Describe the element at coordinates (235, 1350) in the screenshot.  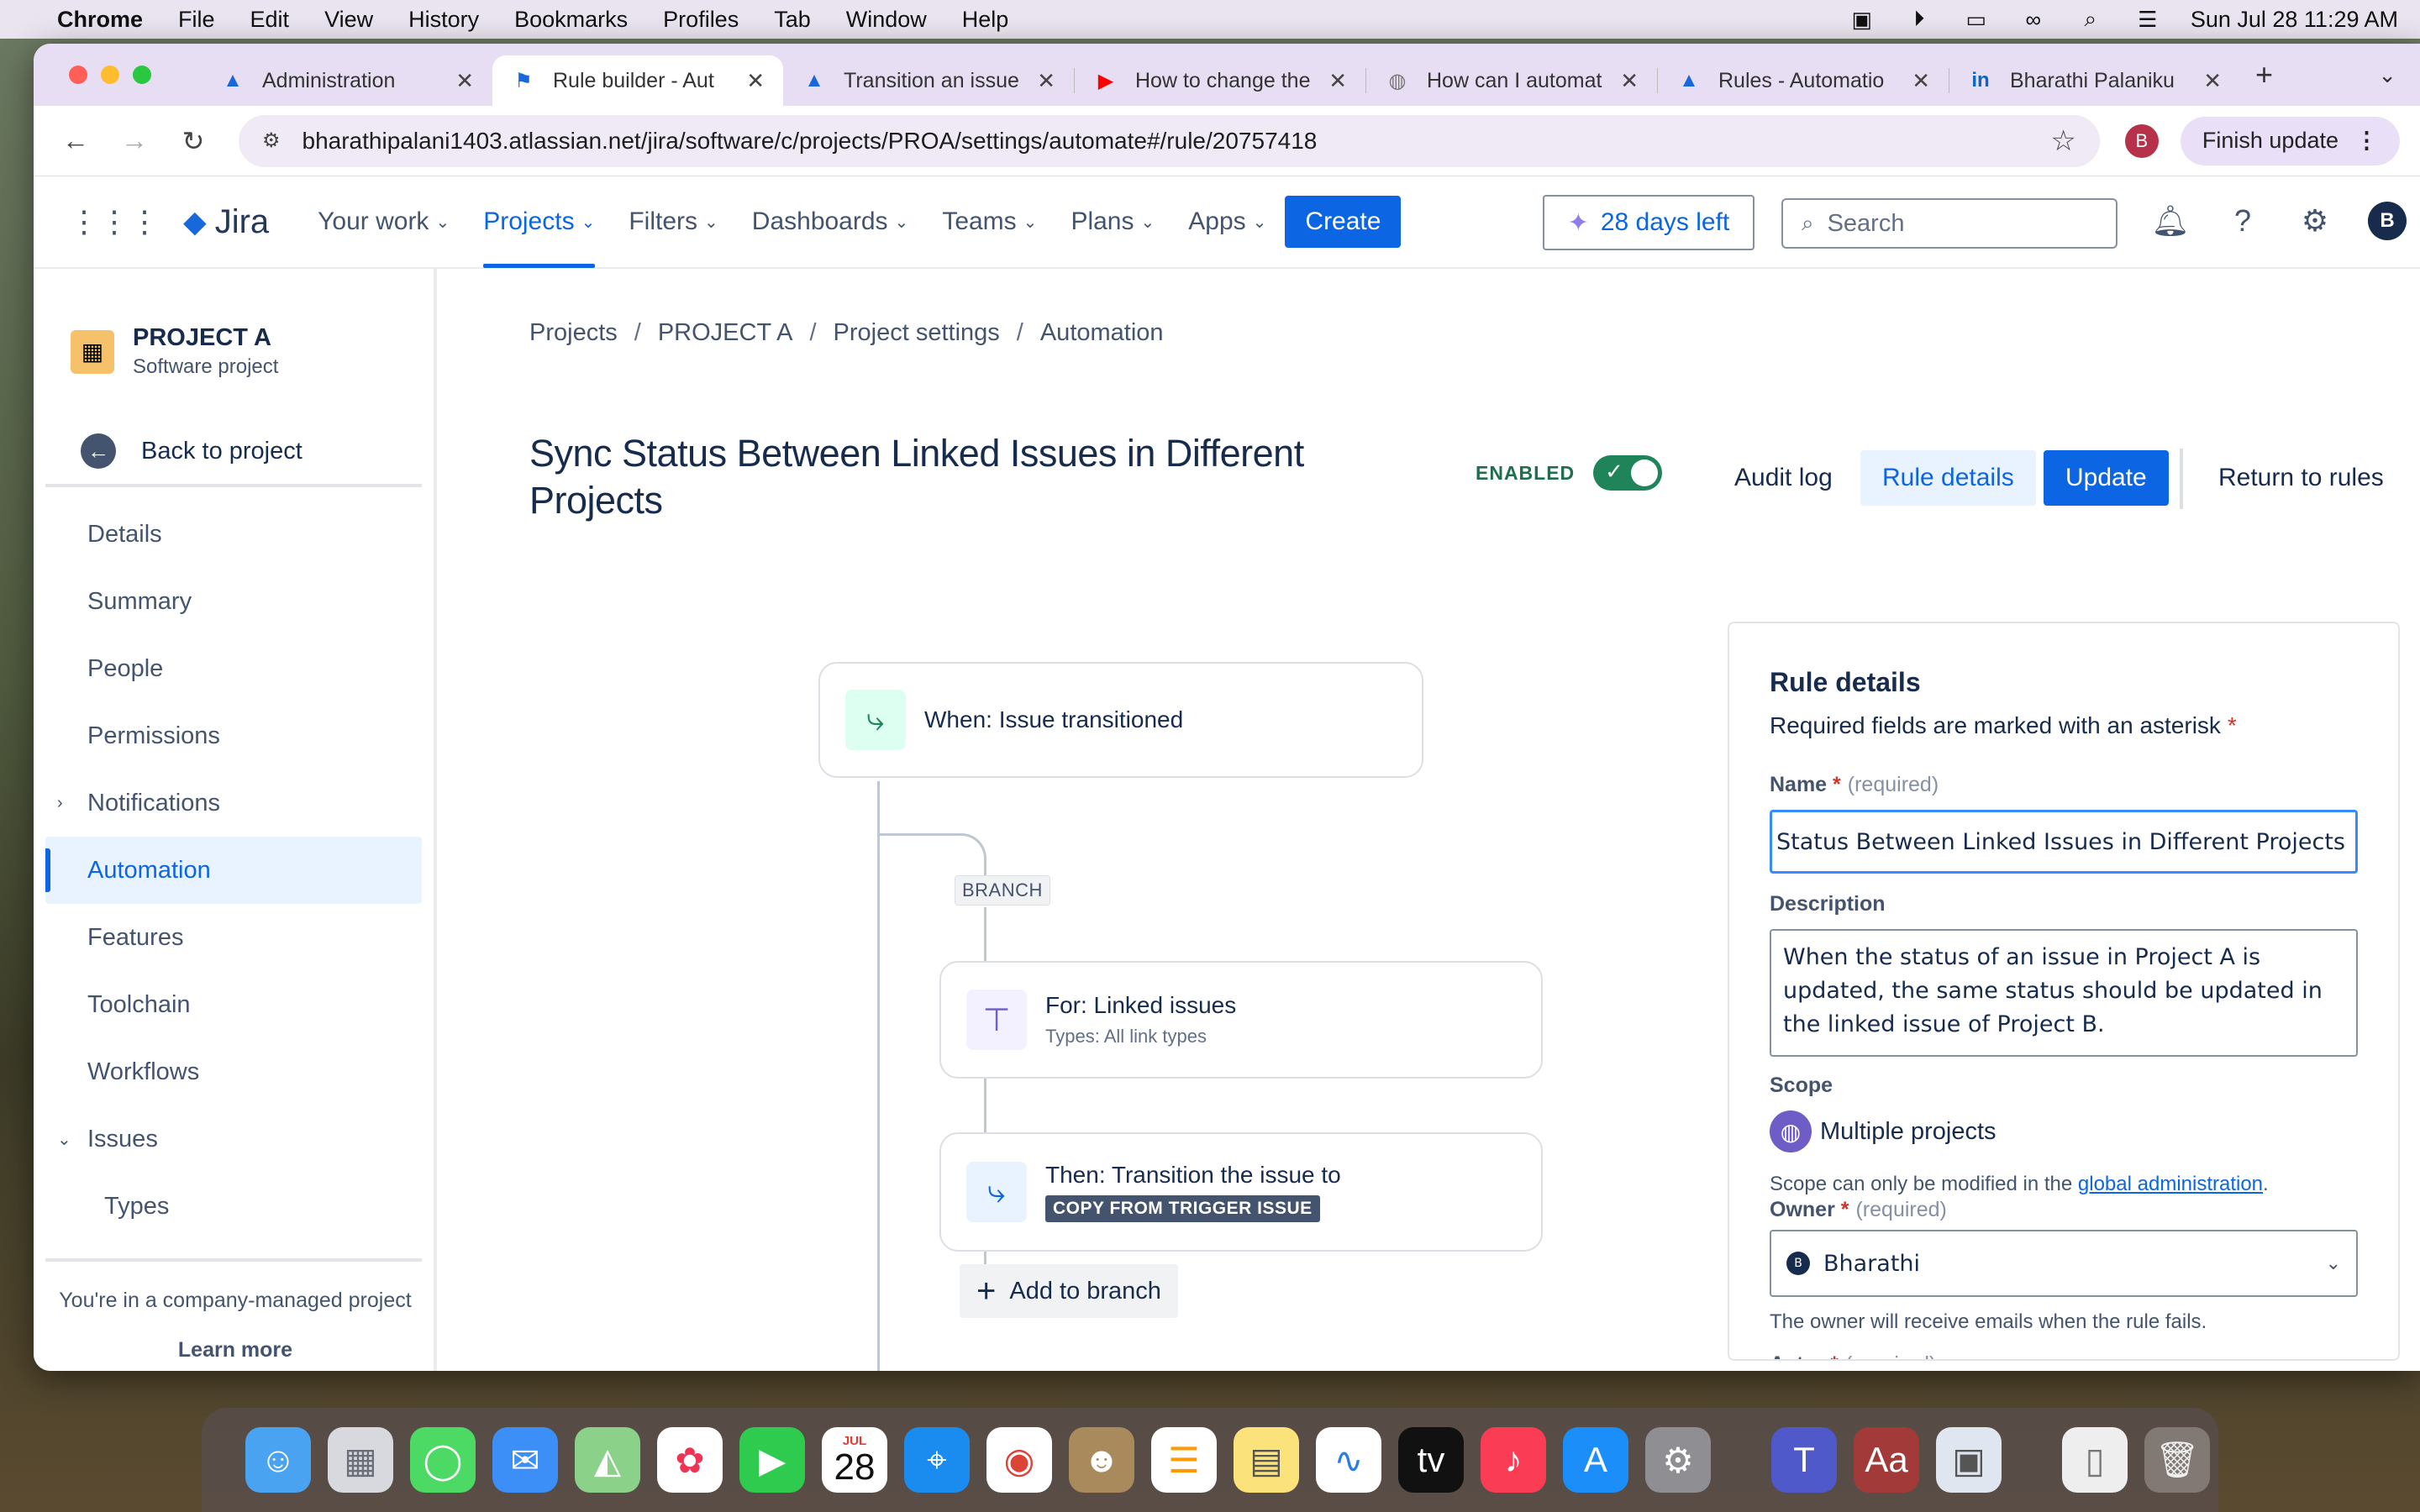
I see `learn-more-link: Learn more` at that location.